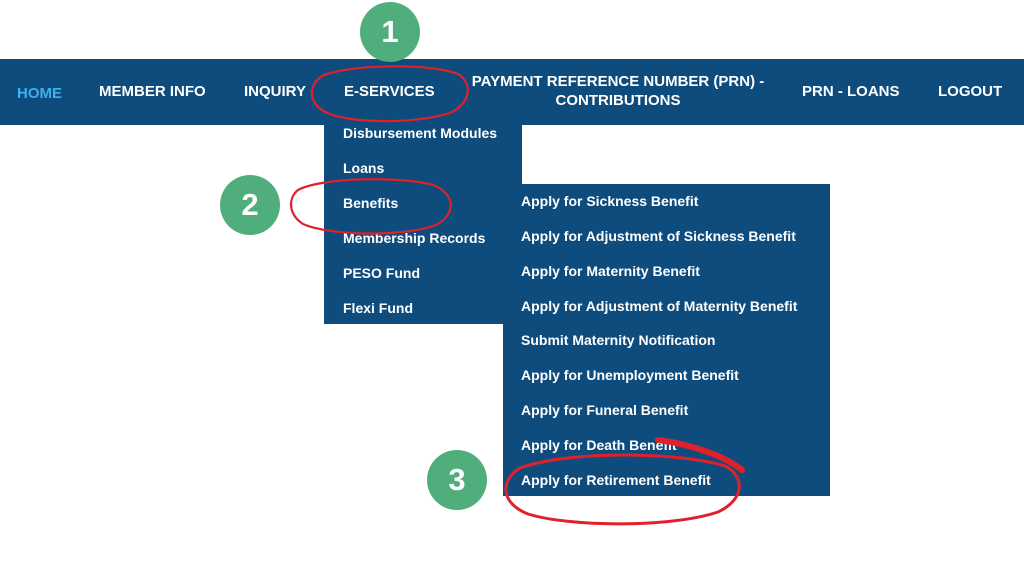 This screenshot has height=576, width=1024. Describe the element at coordinates (370, 203) in the screenshot. I see `menu-item-benefits: Benefits` at that location.